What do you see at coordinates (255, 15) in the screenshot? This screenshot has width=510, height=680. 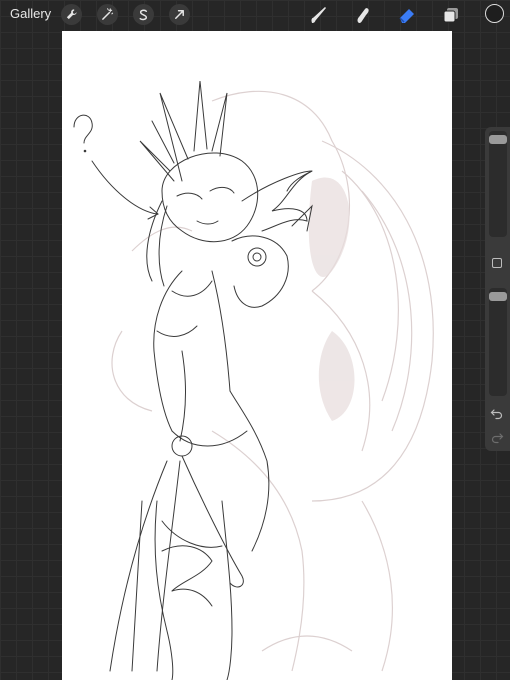 I see `top-toolbar: Gallery` at bounding box center [255, 15].